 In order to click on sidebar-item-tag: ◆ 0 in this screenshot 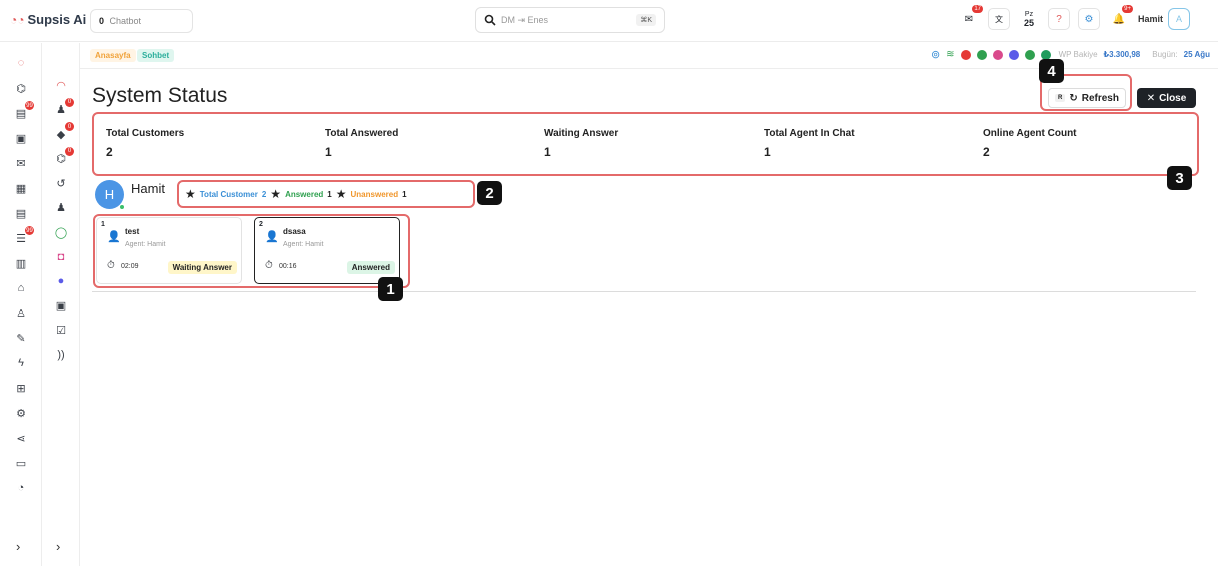, I will do `click(63, 132)`.